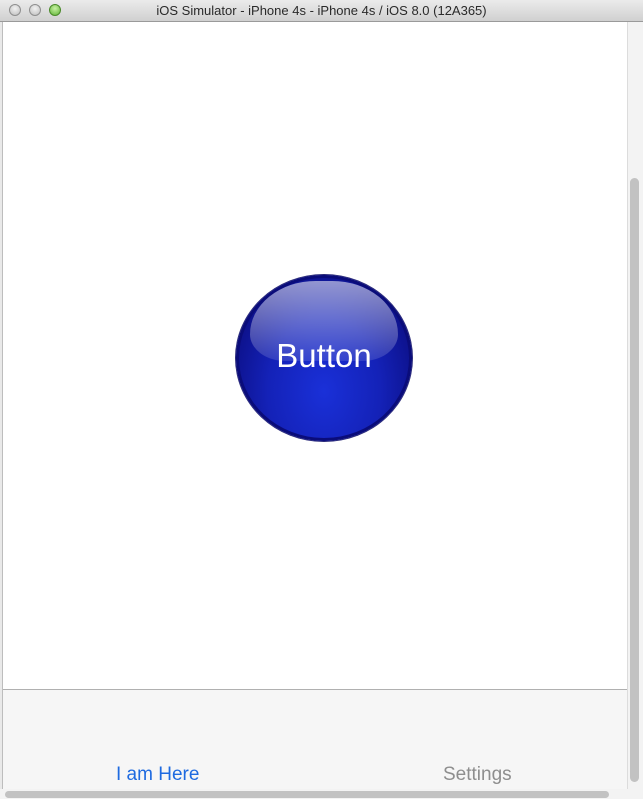 The width and height of the screenshot is (643, 799). What do you see at coordinates (157, 775) in the screenshot?
I see `tab-i-am-here: I am Here` at bounding box center [157, 775].